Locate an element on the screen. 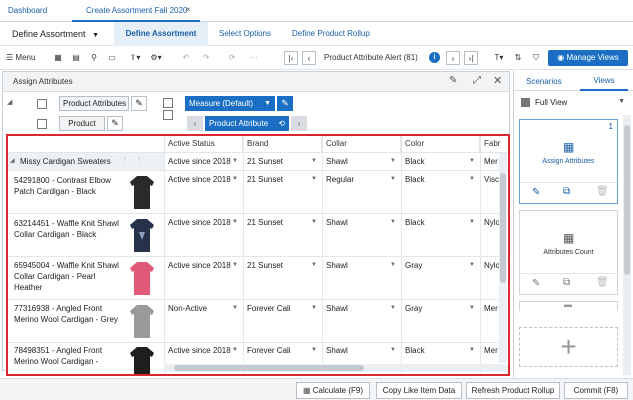  grid-icon: ▦ is located at coordinates (58, 58).